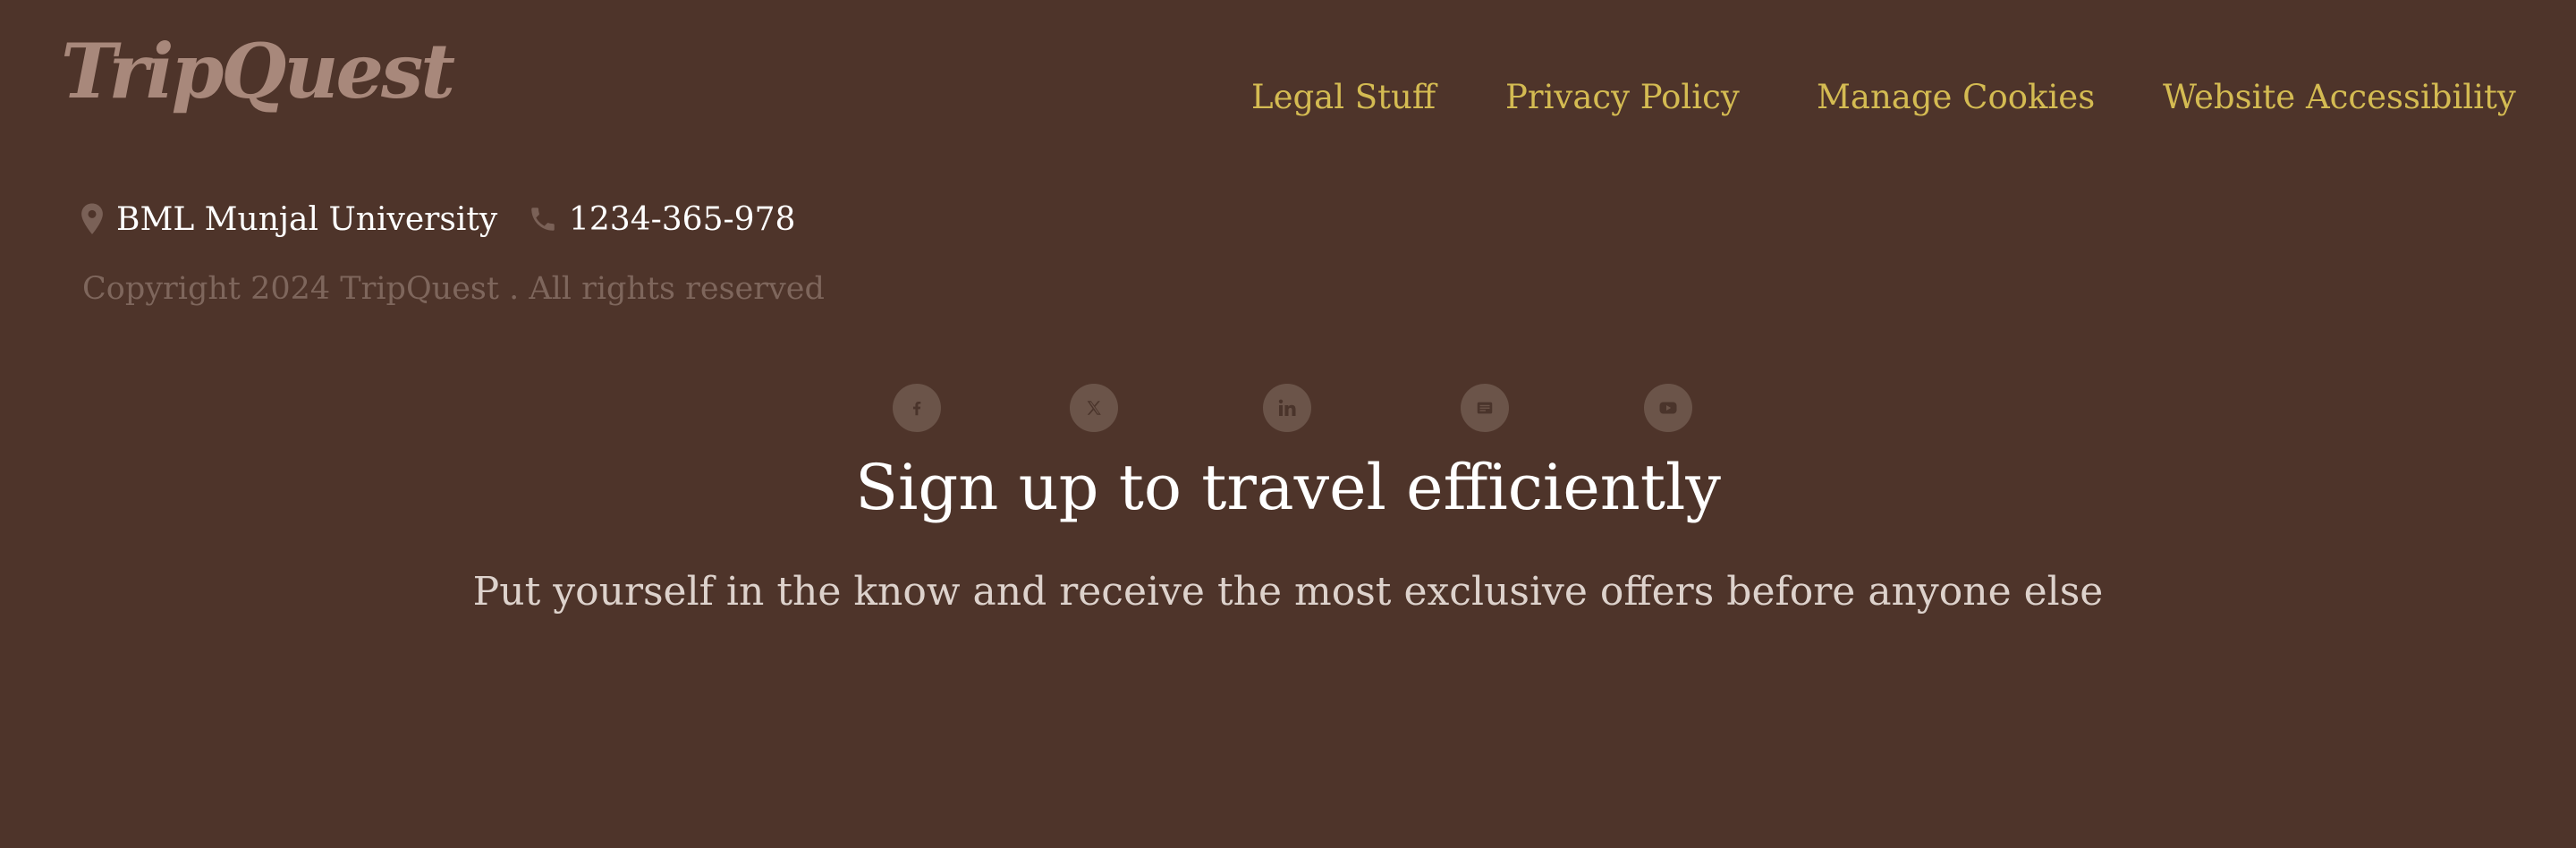 Image resolution: width=2576 pixels, height=848 pixels. What do you see at coordinates (543, 219) in the screenshot?
I see `phone-icon` at bounding box center [543, 219].